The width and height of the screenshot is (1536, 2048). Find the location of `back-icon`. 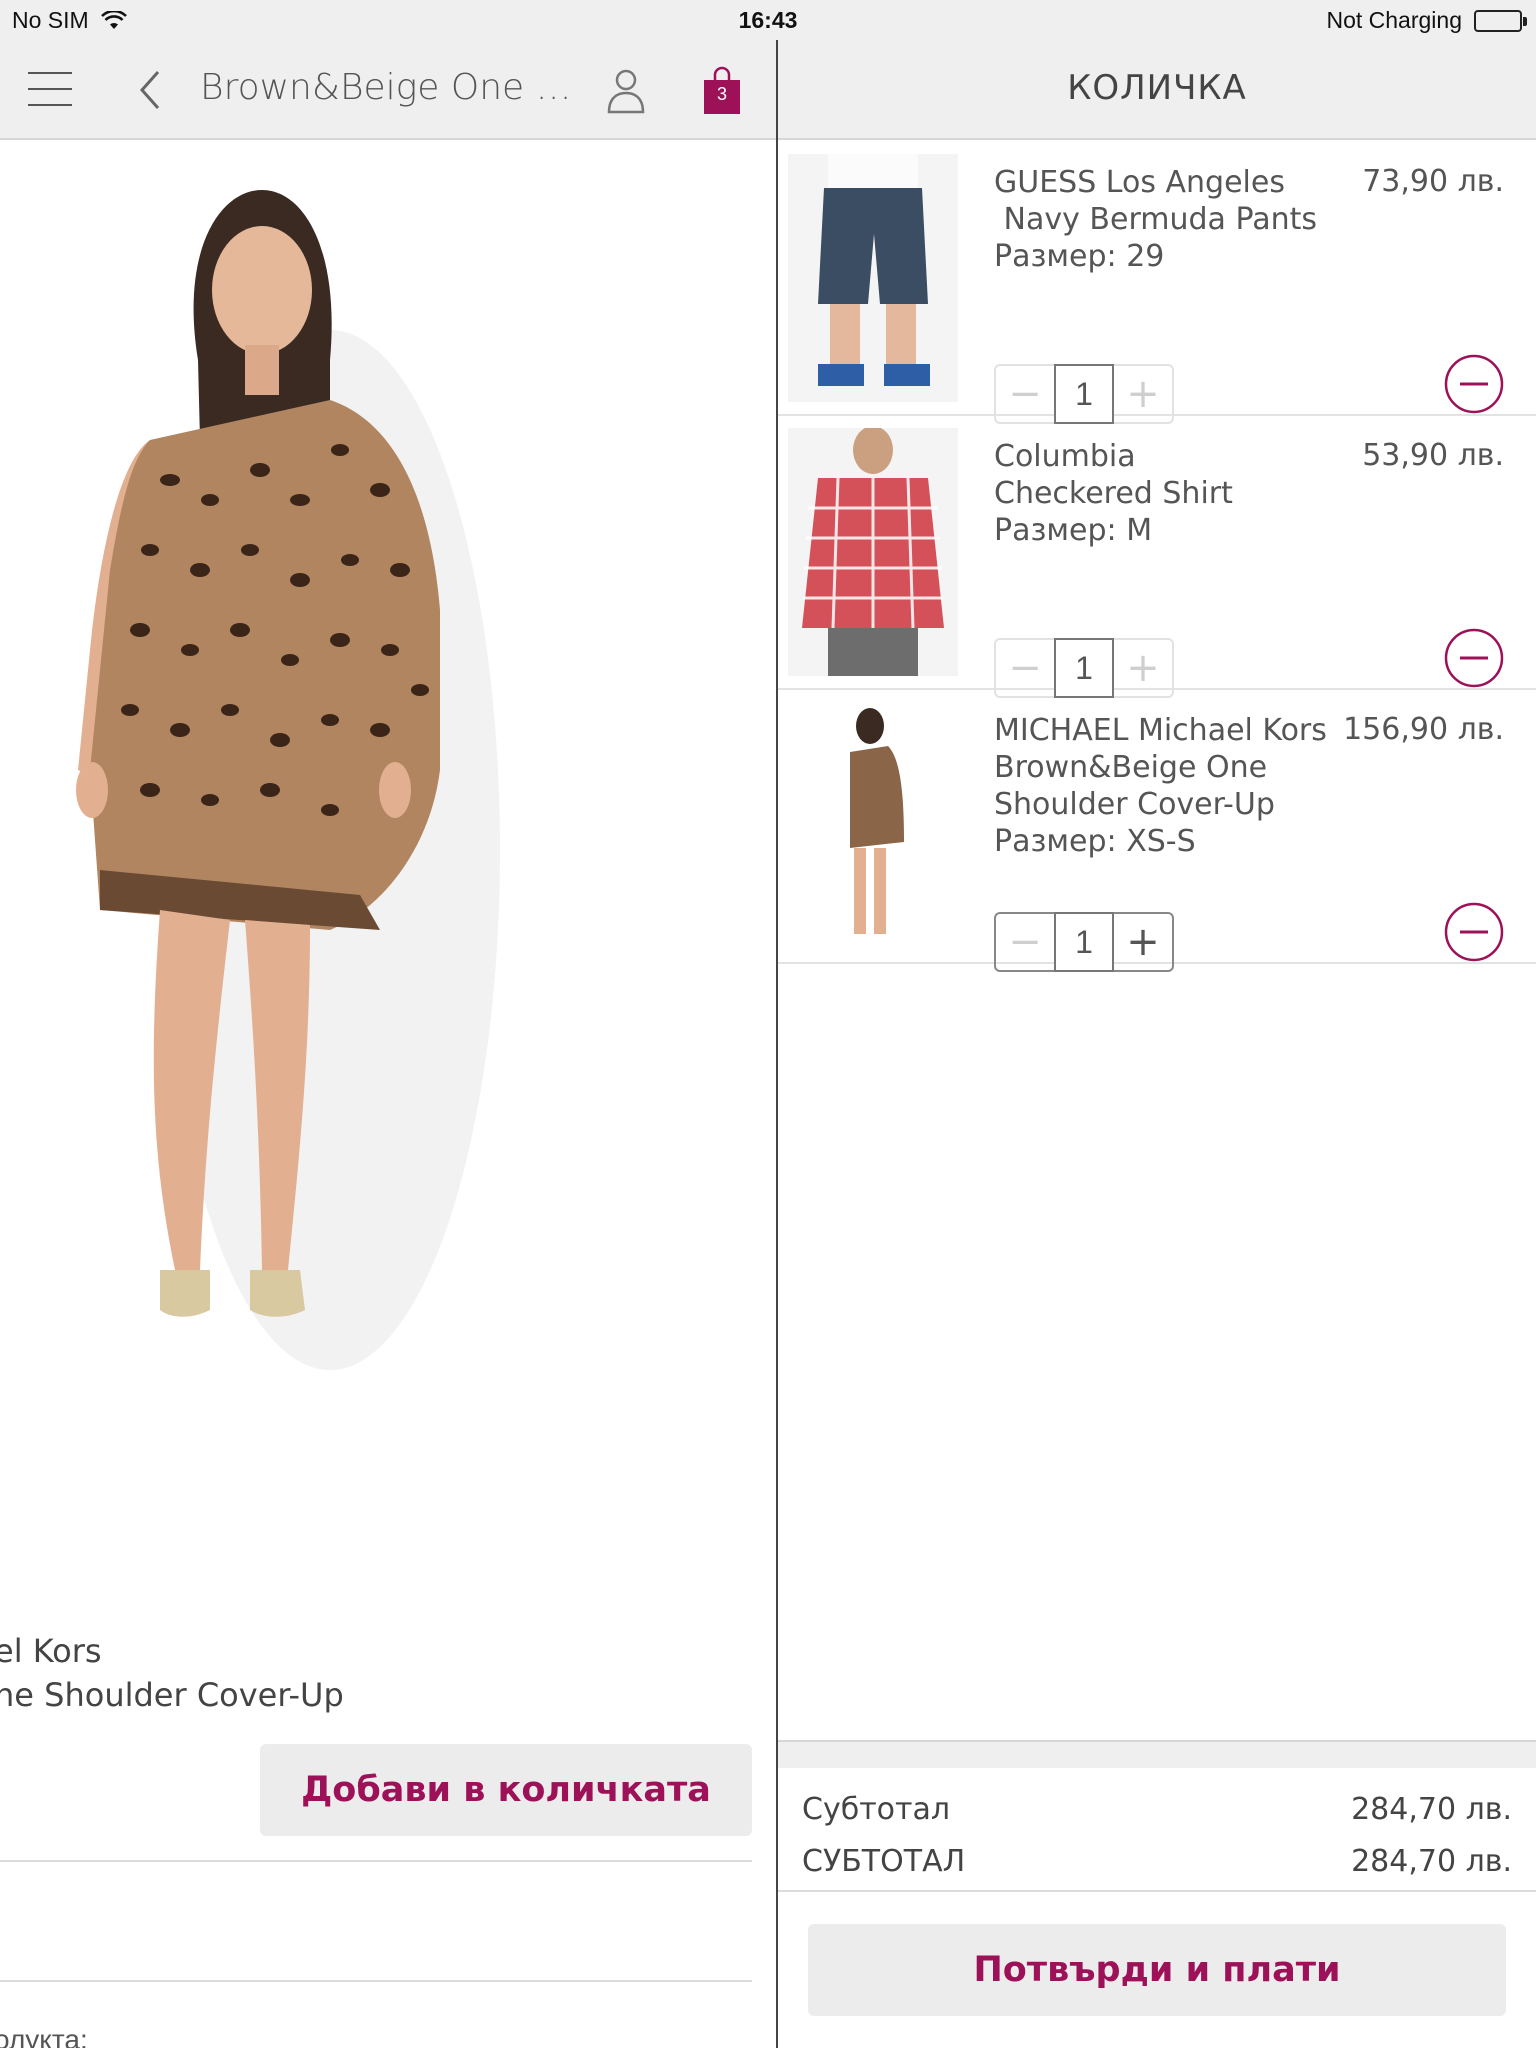

back-icon is located at coordinates (152, 90).